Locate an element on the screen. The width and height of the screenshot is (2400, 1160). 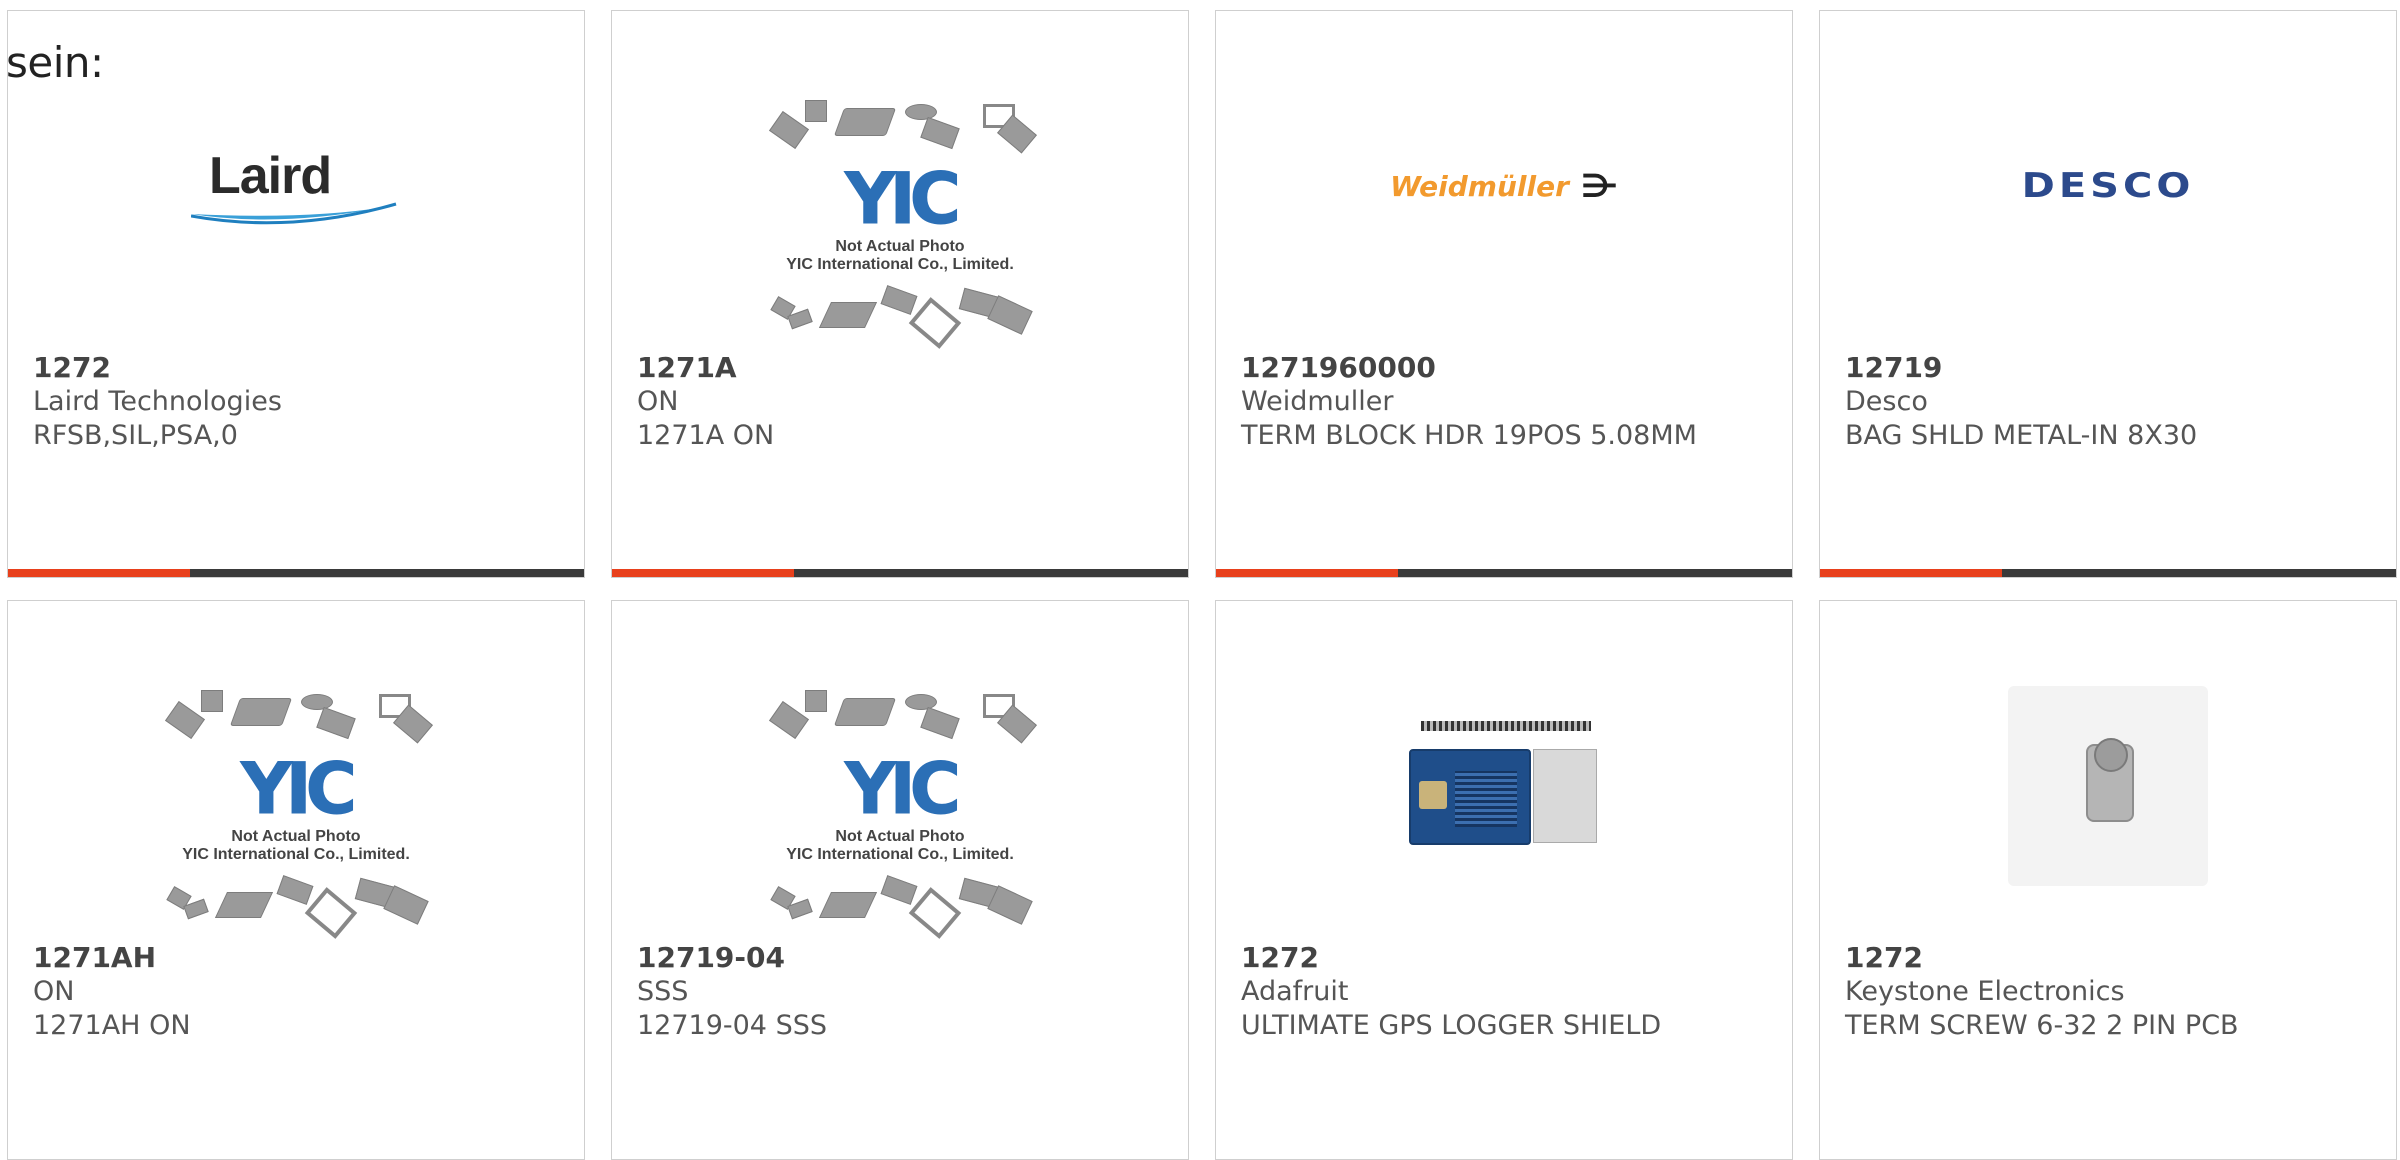
sd-card is located at coordinates (1565, 796).